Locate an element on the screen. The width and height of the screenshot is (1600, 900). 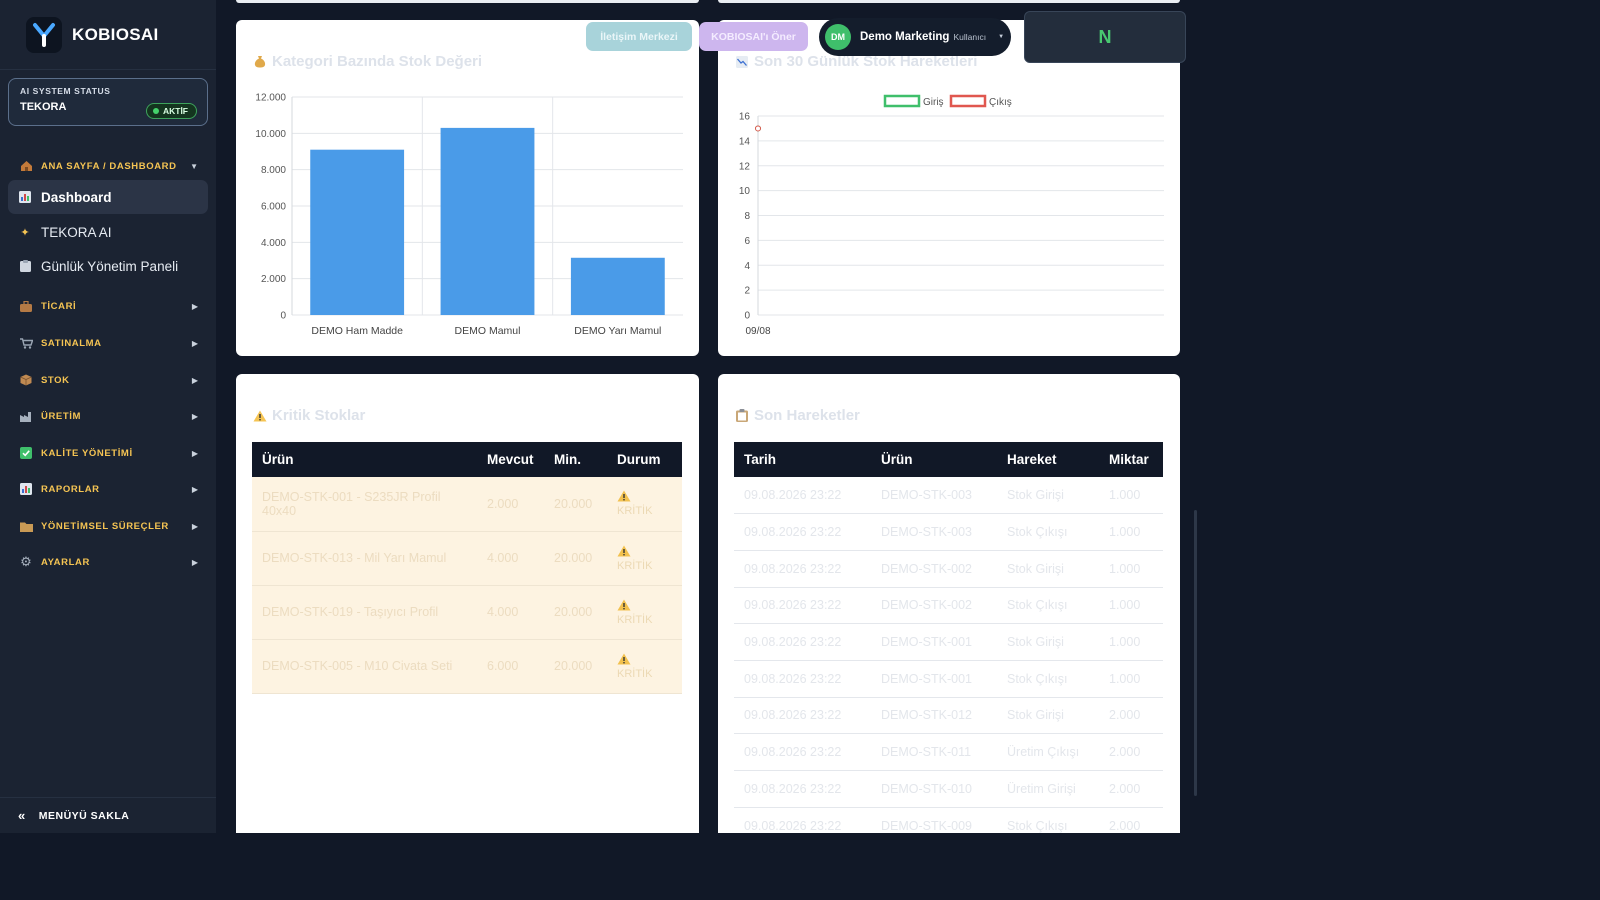
menu-section-home: ANA SAYFA / DASHBOARD ▼ is located at coordinates (108, 166).